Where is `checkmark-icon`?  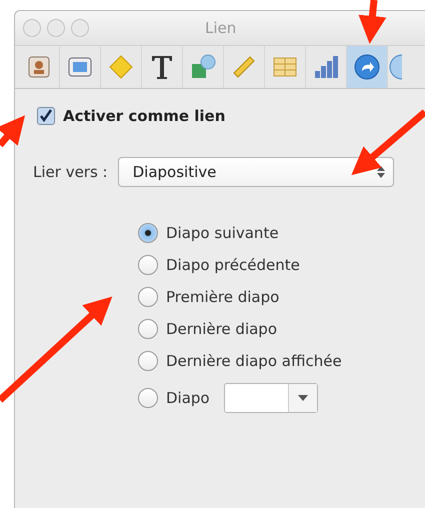 checkmark-icon is located at coordinates (46, 116).